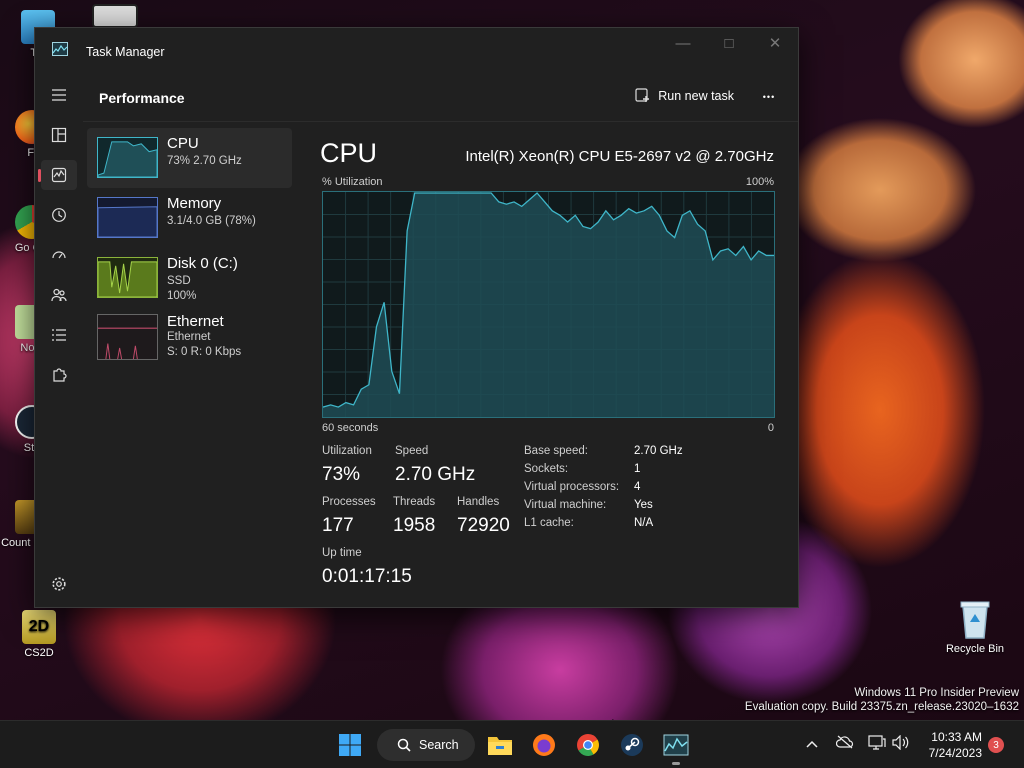 The height and width of the screenshot is (768, 1024). I want to click on steam-icon, so click(632, 745).